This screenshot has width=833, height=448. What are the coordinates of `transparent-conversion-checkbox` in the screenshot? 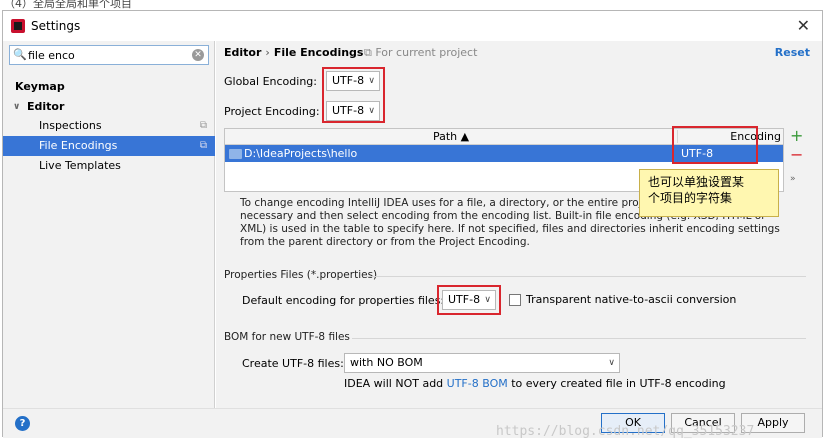 It's located at (515, 300).